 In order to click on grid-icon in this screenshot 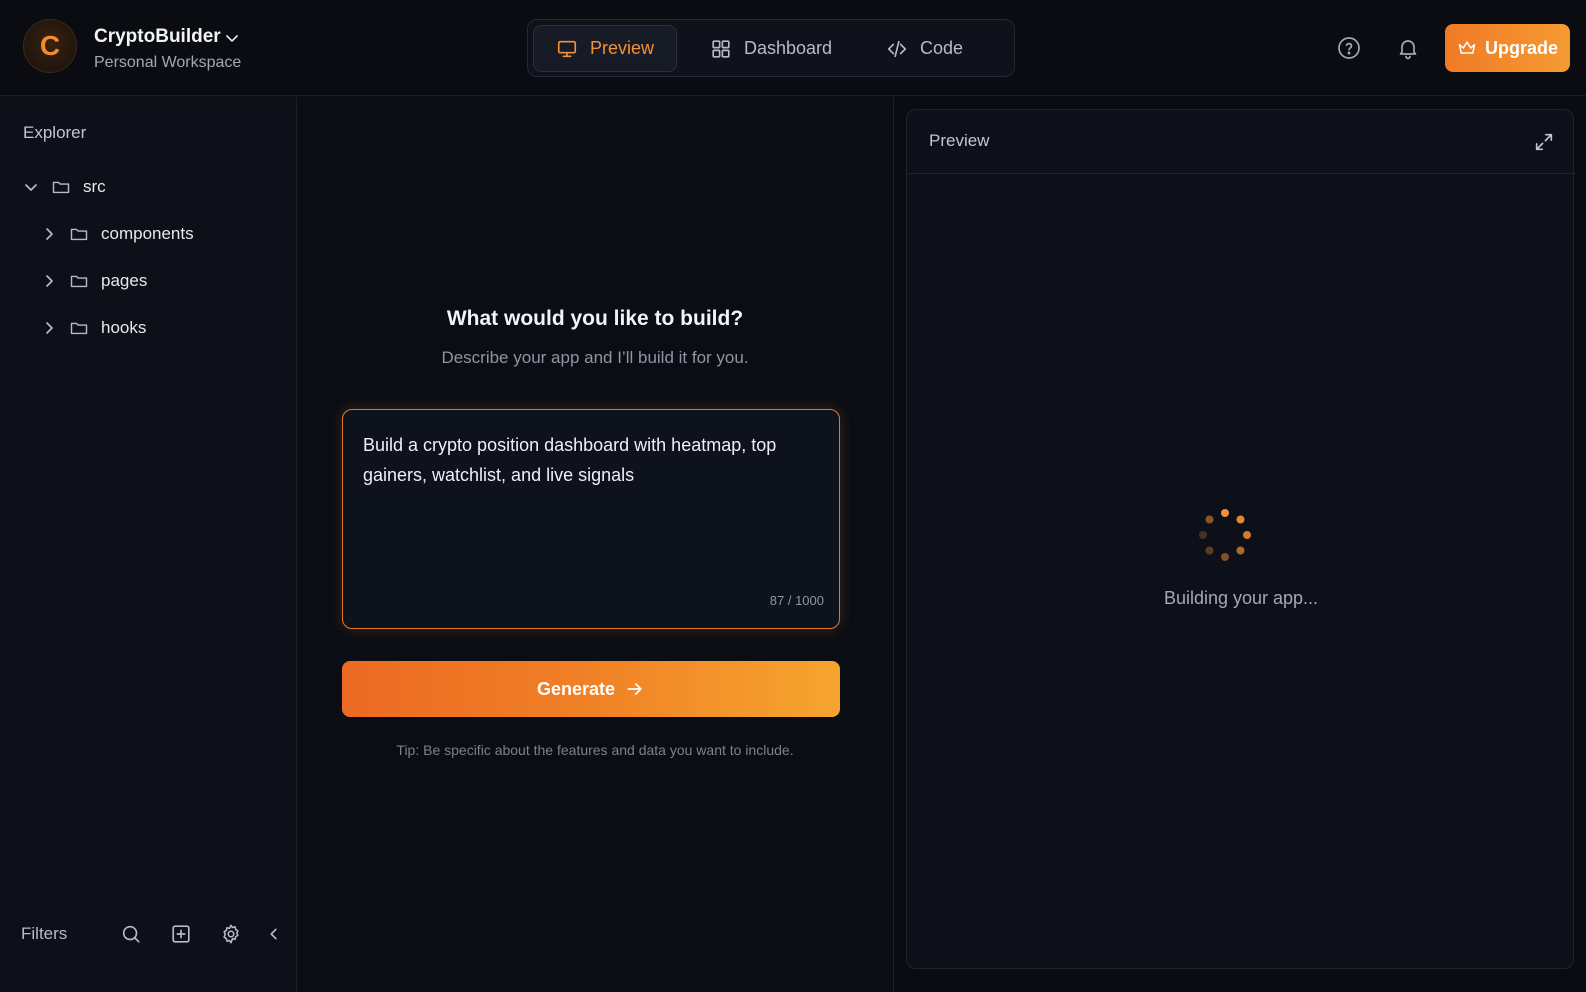, I will do `click(721, 48)`.